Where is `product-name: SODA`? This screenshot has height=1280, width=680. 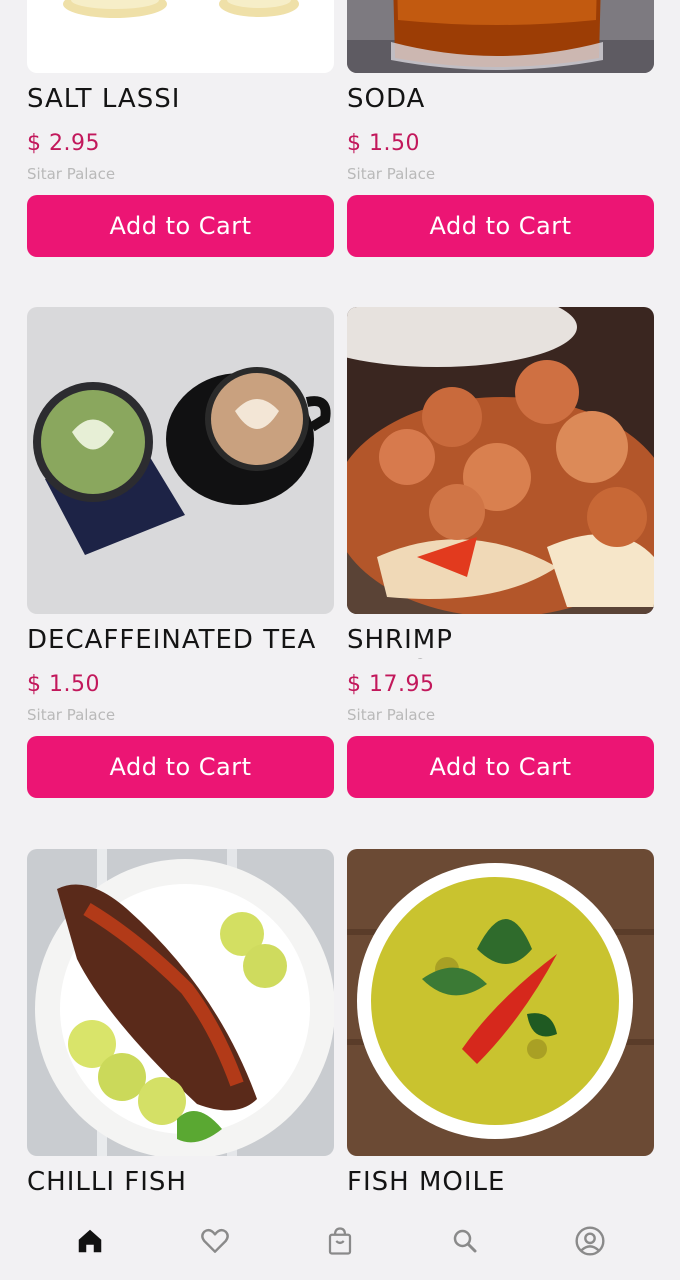
product-name: SODA is located at coordinates (386, 99).